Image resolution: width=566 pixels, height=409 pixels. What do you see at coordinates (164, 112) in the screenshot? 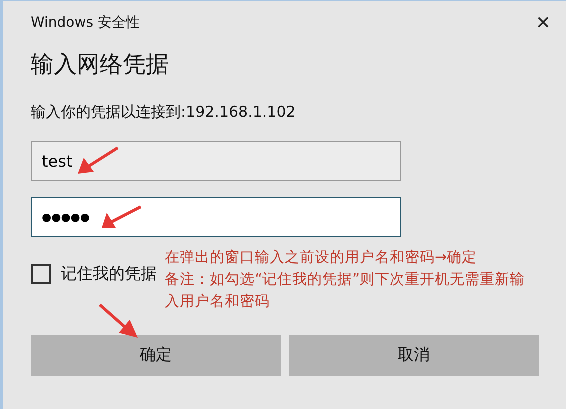
I see `prompt-text: 输入你的凭据以连接到:192.168.1.102` at bounding box center [164, 112].